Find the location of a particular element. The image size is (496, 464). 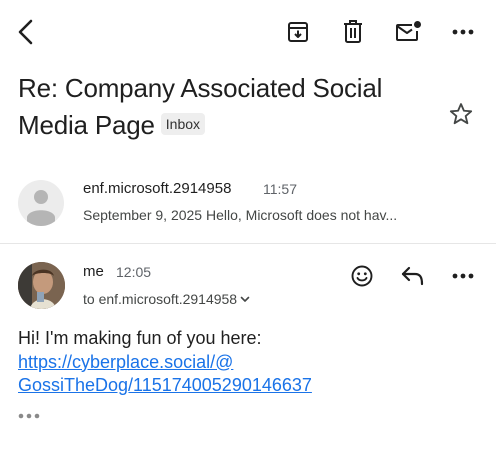

add-reaction-button is located at coordinates (362, 276).